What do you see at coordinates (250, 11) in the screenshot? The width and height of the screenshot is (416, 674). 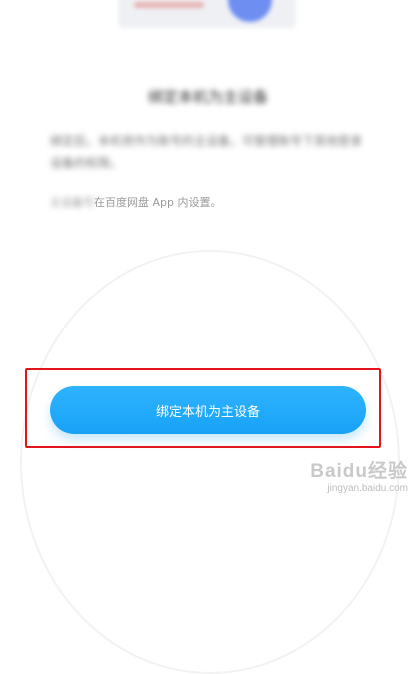 I see `illustration-badge-icon` at bounding box center [250, 11].